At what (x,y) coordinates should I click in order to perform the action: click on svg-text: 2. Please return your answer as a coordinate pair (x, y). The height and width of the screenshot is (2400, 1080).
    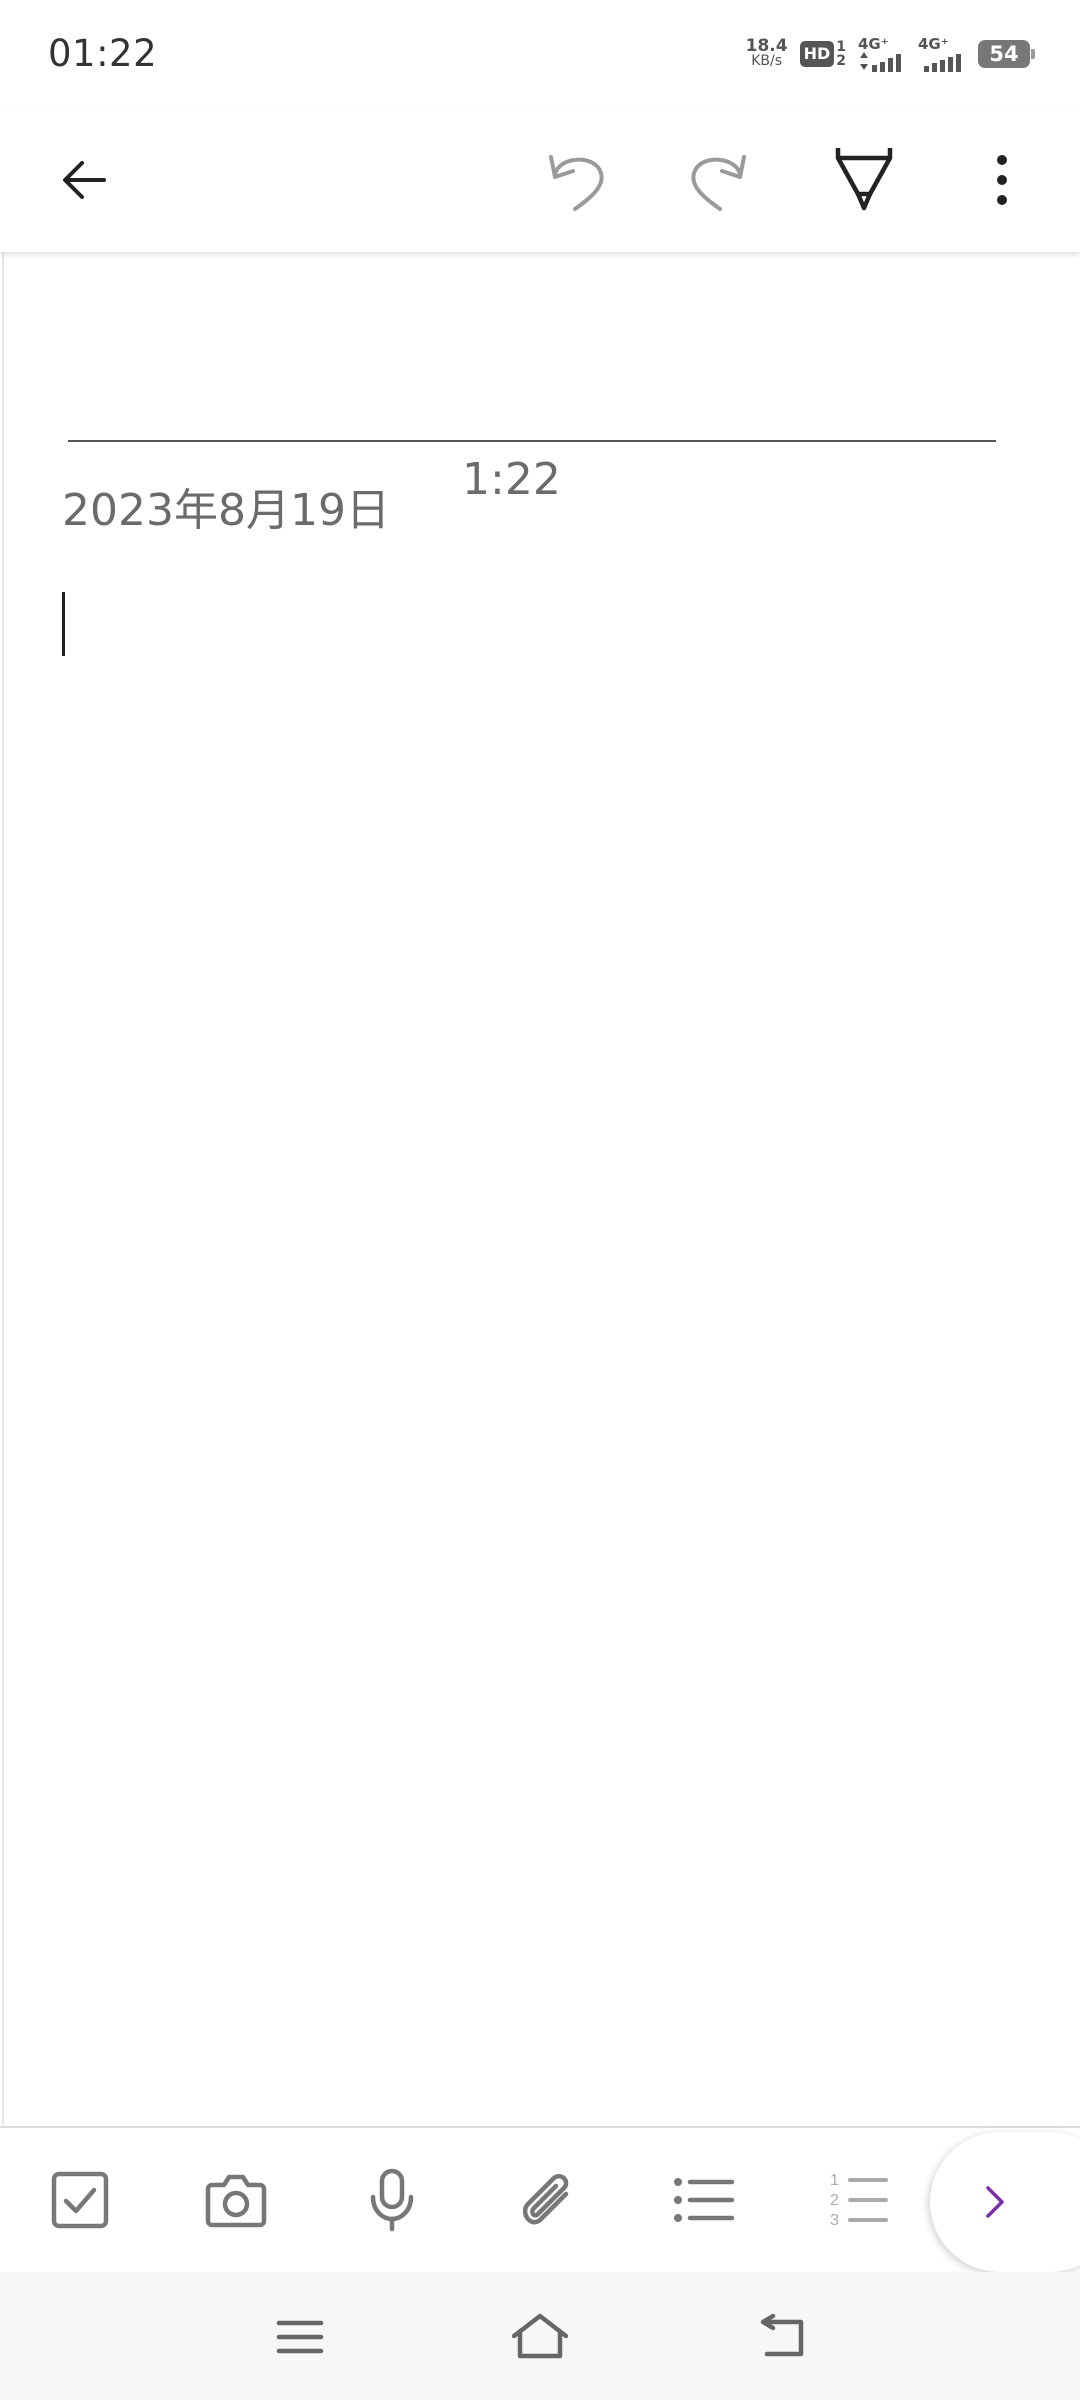
    Looking at the image, I should click on (834, 2200).